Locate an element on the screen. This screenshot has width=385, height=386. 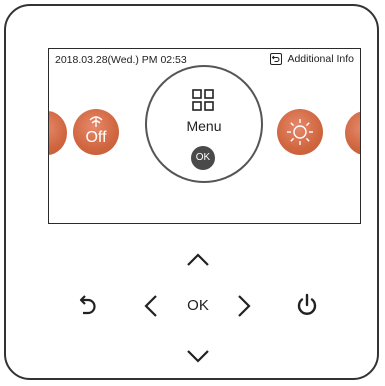
ok-key: OK is located at coordinates (198, 306).